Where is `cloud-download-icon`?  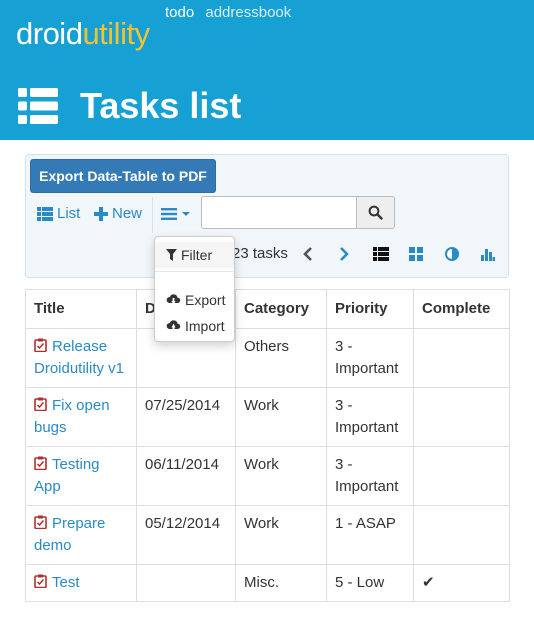 cloud-download-icon is located at coordinates (173, 300).